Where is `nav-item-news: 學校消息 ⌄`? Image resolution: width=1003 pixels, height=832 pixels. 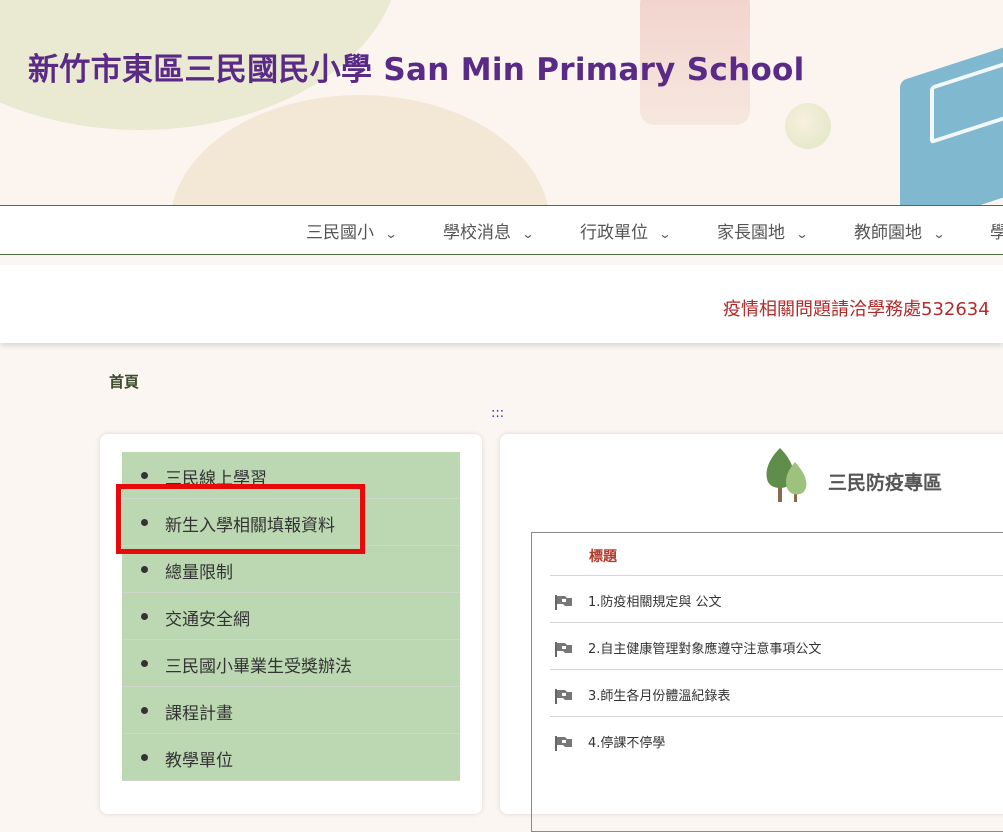 nav-item-news: 學校消息 ⌄ is located at coordinates (489, 230).